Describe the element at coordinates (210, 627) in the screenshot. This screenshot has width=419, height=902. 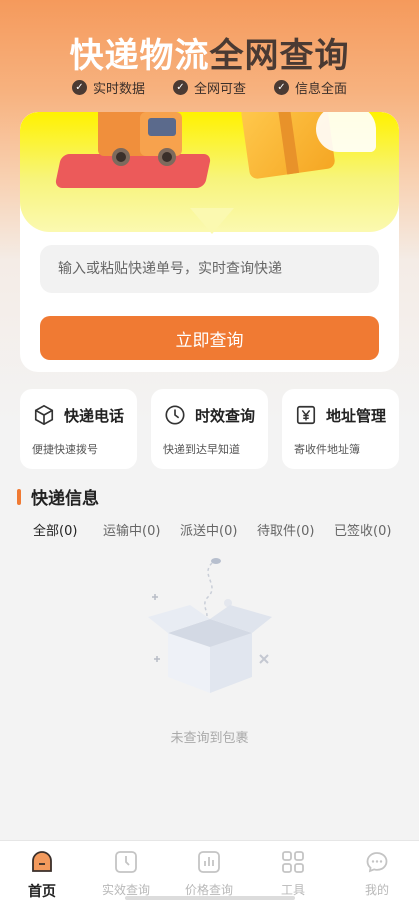
I see `empty-box-illustration` at that location.